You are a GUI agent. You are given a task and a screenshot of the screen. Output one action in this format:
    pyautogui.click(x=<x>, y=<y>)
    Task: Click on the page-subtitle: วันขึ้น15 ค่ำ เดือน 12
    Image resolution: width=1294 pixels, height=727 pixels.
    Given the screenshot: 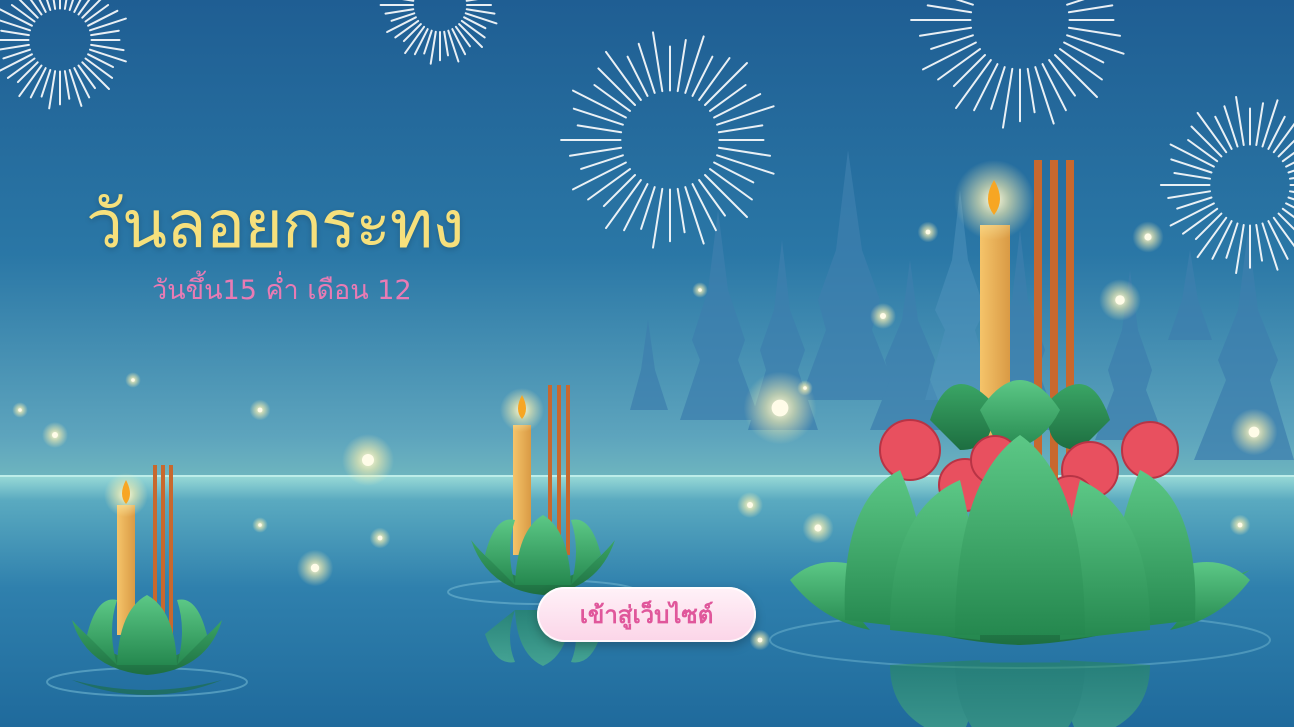 What is the action you would take?
    pyautogui.click(x=282, y=290)
    